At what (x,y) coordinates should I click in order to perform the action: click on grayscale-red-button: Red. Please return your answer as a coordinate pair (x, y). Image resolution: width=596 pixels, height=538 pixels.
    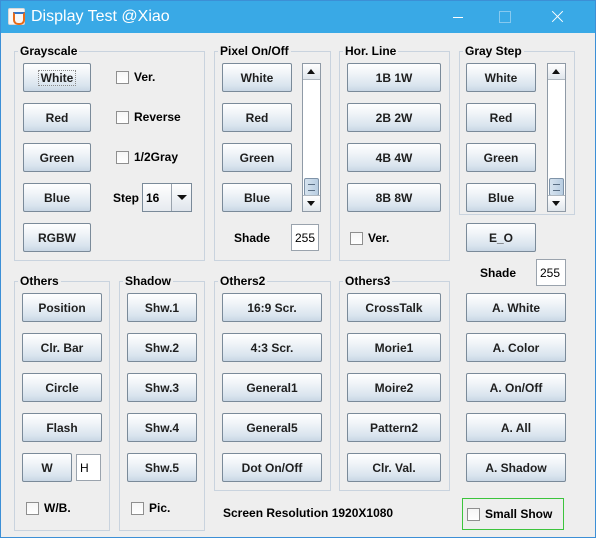
    Looking at the image, I should click on (57, 117).